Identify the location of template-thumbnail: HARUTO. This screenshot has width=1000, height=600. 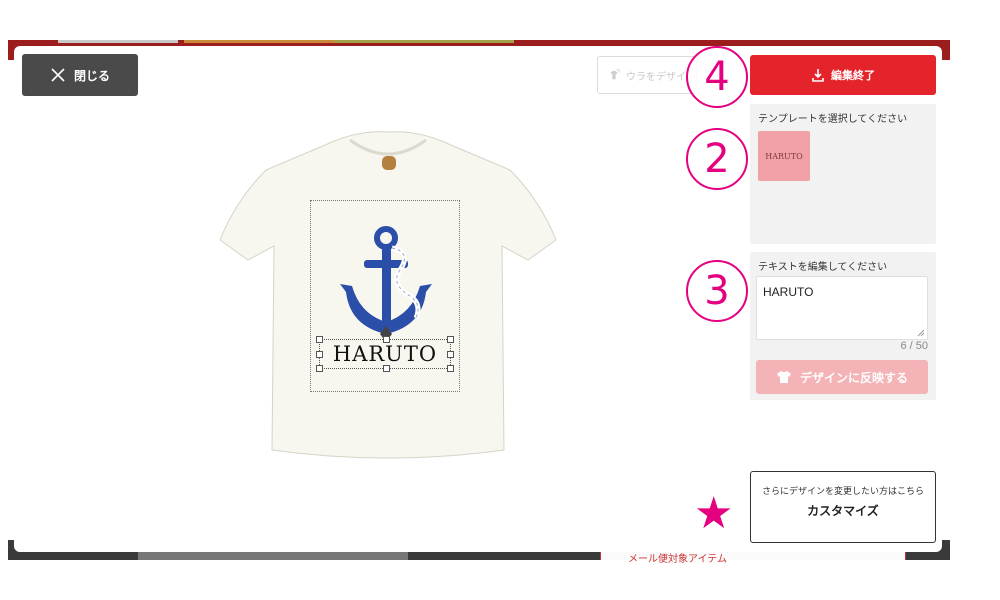
(784, 156).